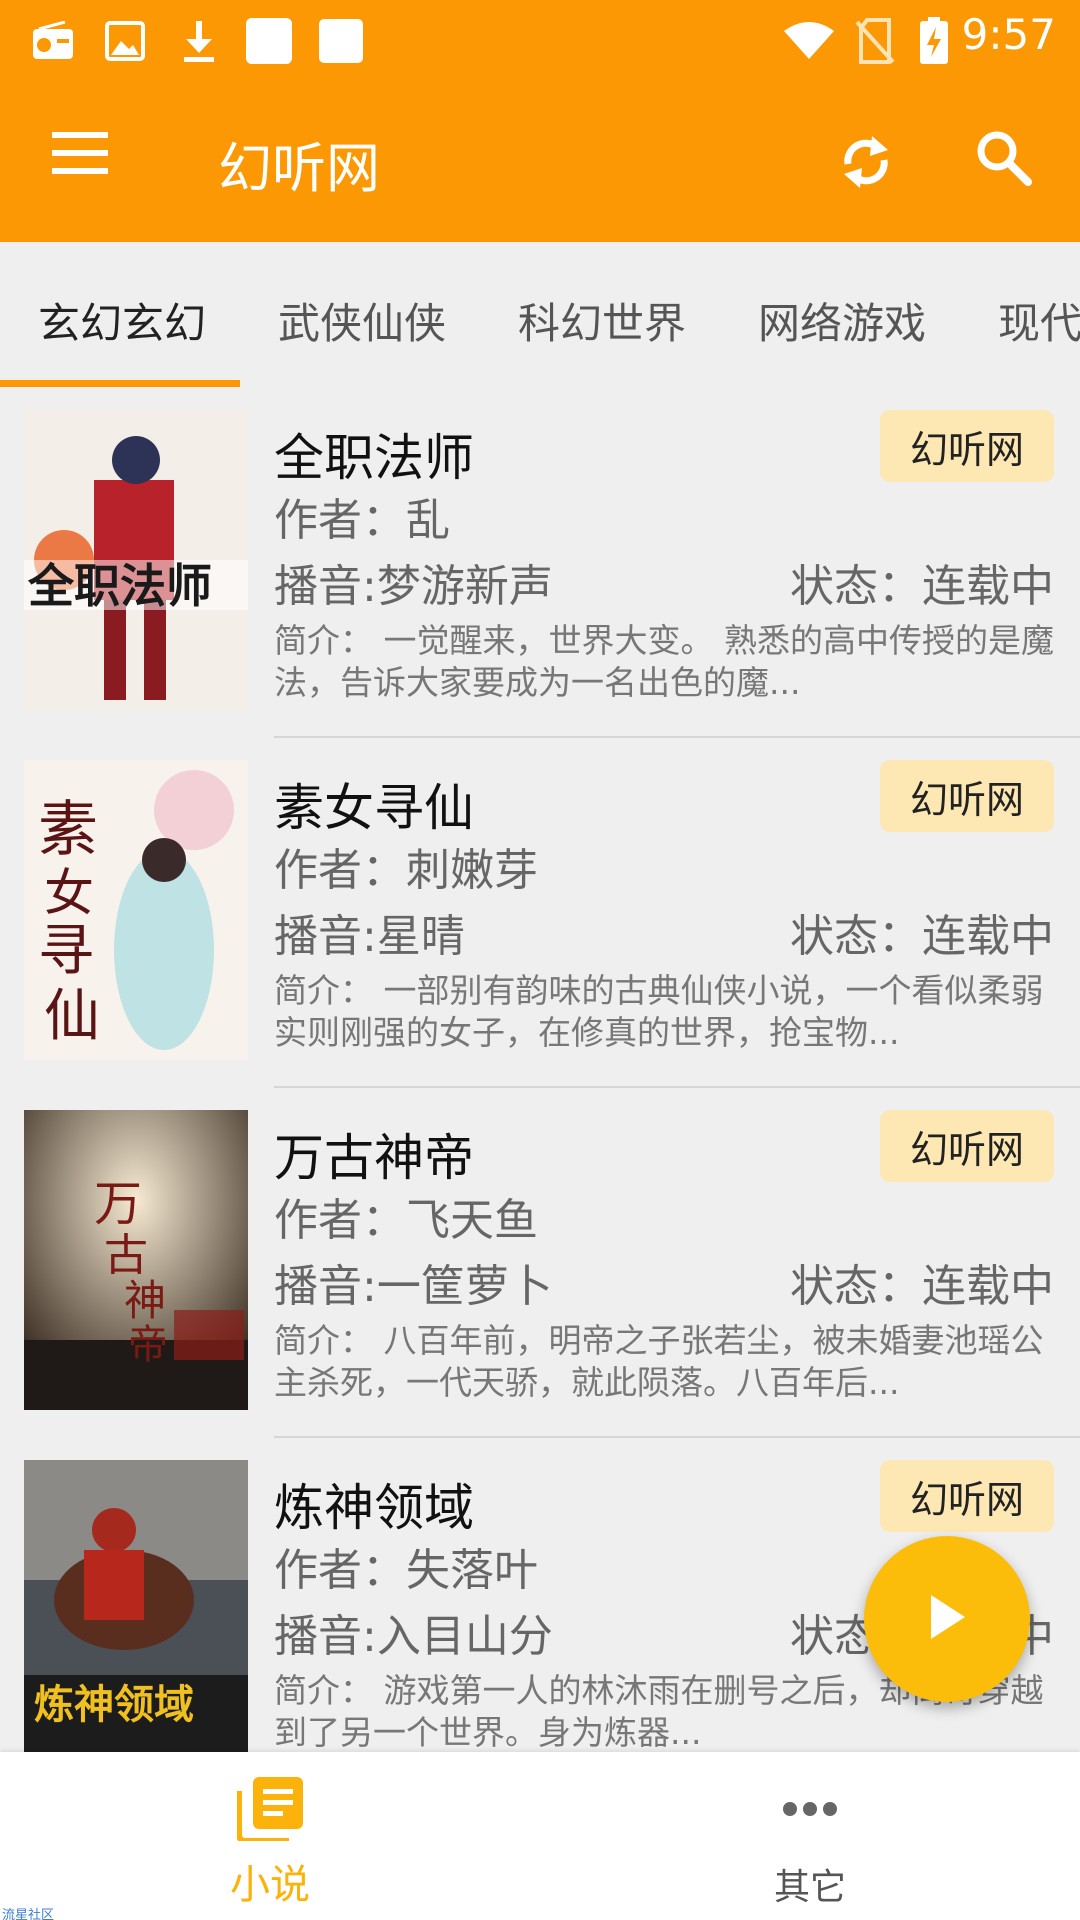 This screenshot has height=1920, width=1080. What do you see at coordinates (145, 1300) in the screenshot?
I see `svg-text: 神` at bounding box center [145, 1300].